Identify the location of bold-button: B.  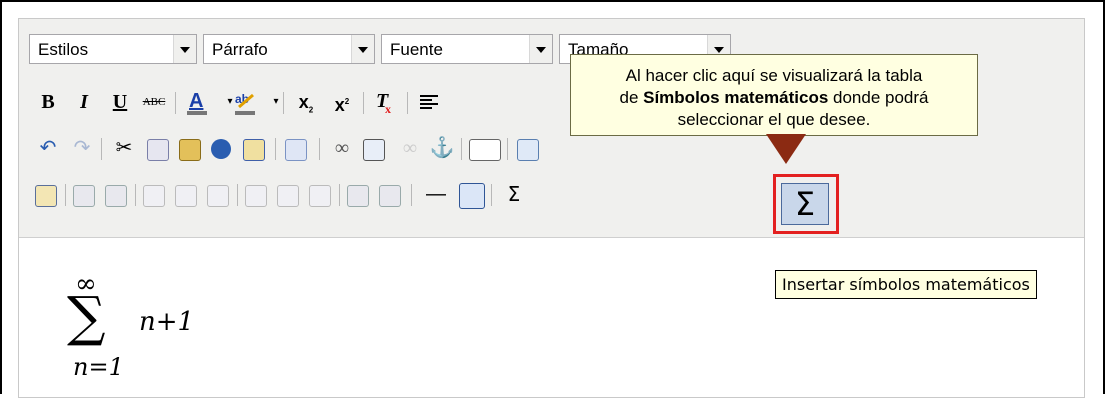
(48, 102).